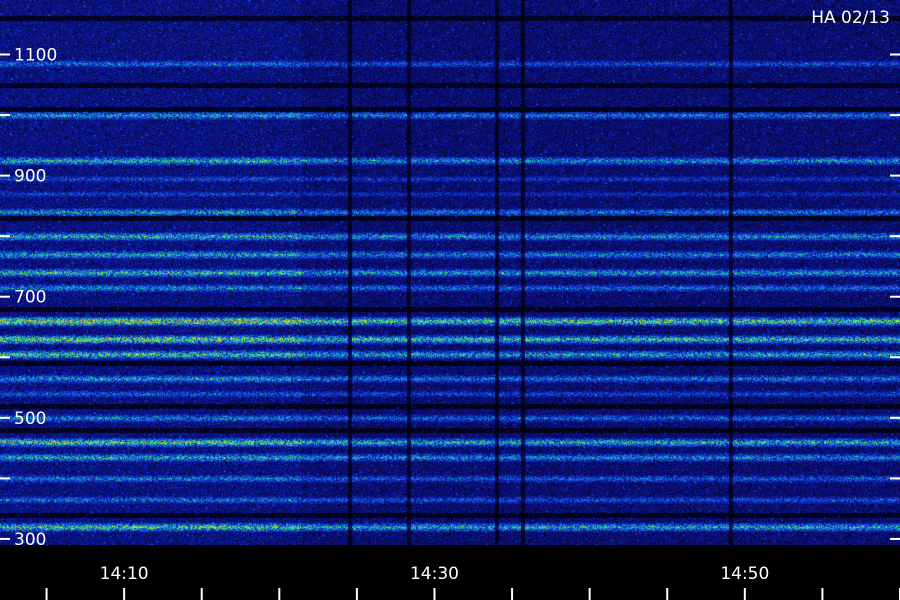  Describe the element at coordinates (30, 177) in the screenshot. I see `y-tick-label: 900` at that location.